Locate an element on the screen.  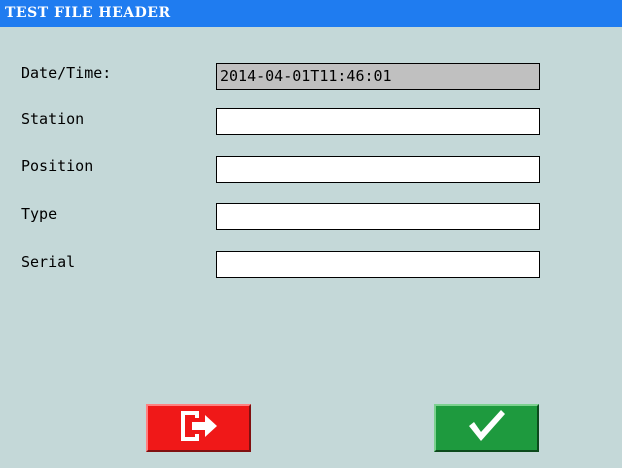
confirm-button is located at coordinates (486, 428).